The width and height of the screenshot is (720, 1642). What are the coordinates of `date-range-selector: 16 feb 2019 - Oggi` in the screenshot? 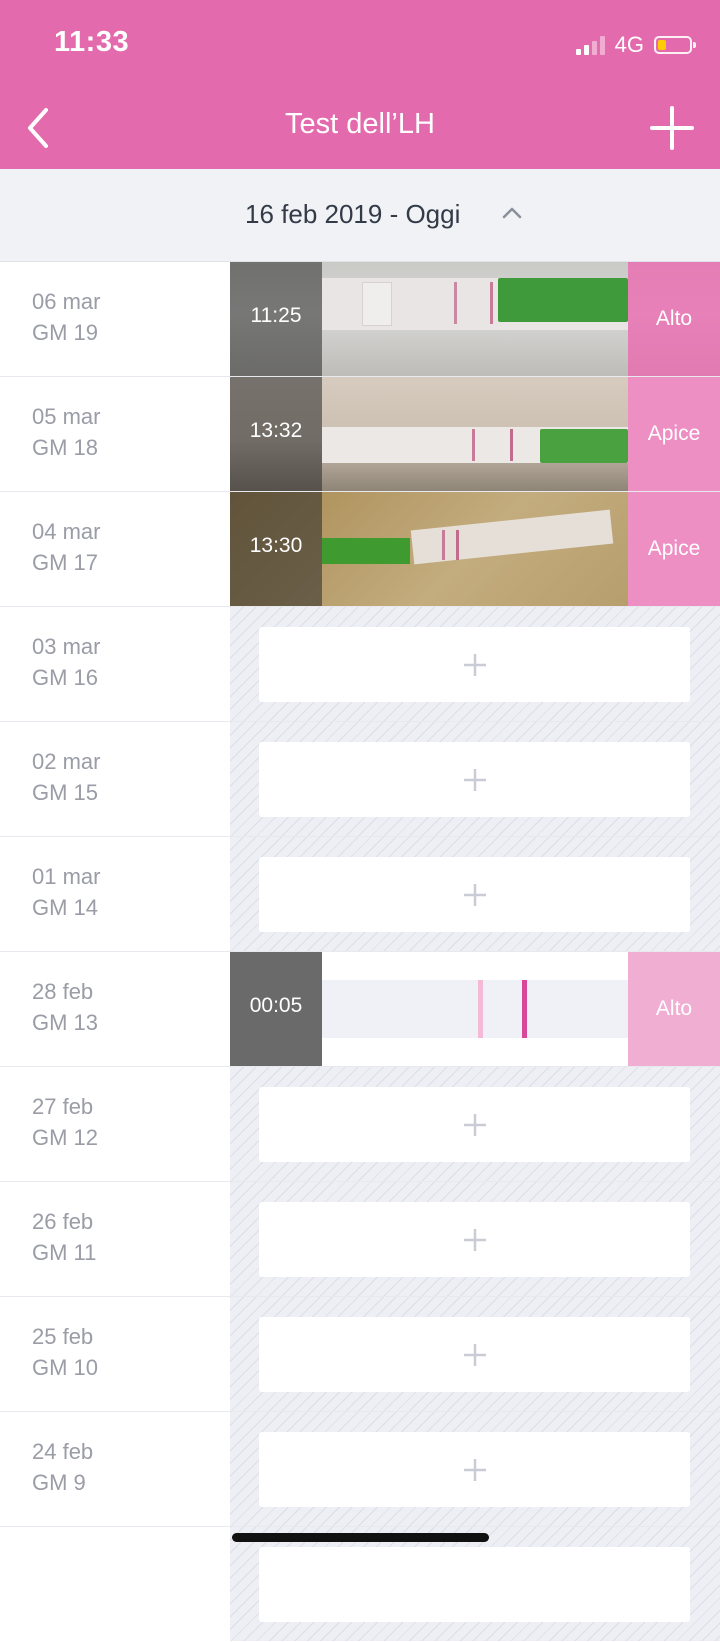 It's located at (360, 215).